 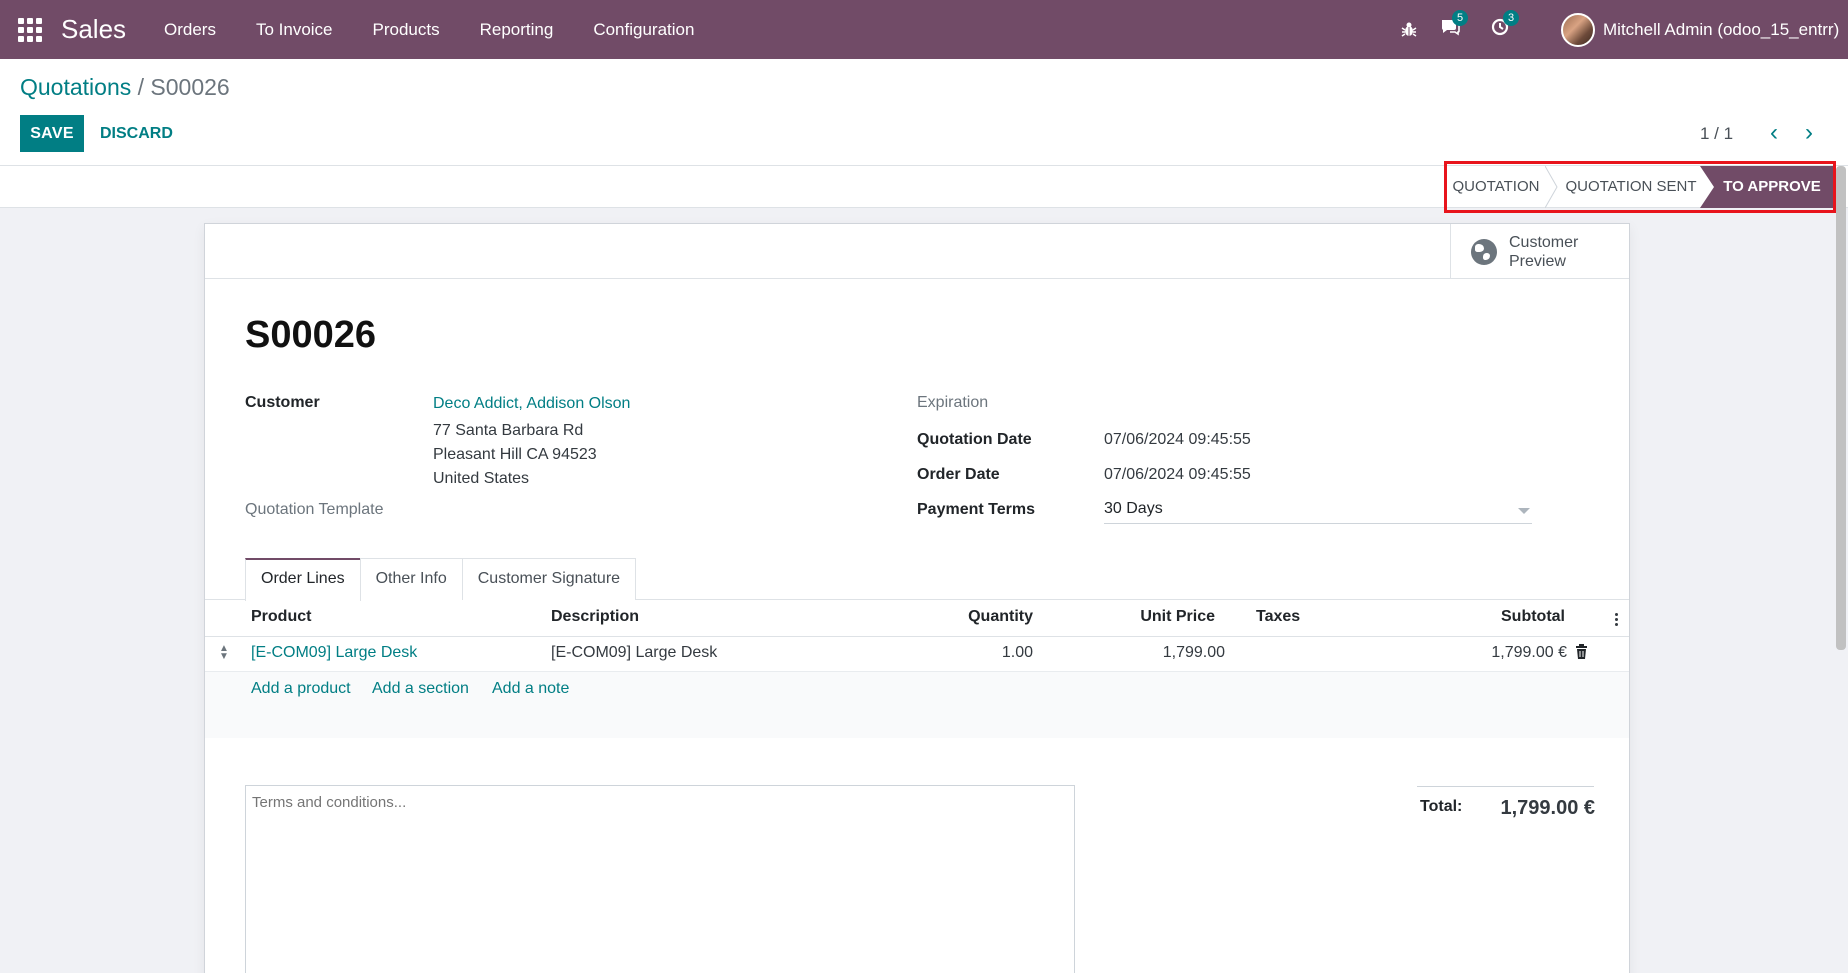 What do you see at coordinates (530, 689) in the screenshot?
I see `add-note-link: Add a note` at bounding box center [530, 689].